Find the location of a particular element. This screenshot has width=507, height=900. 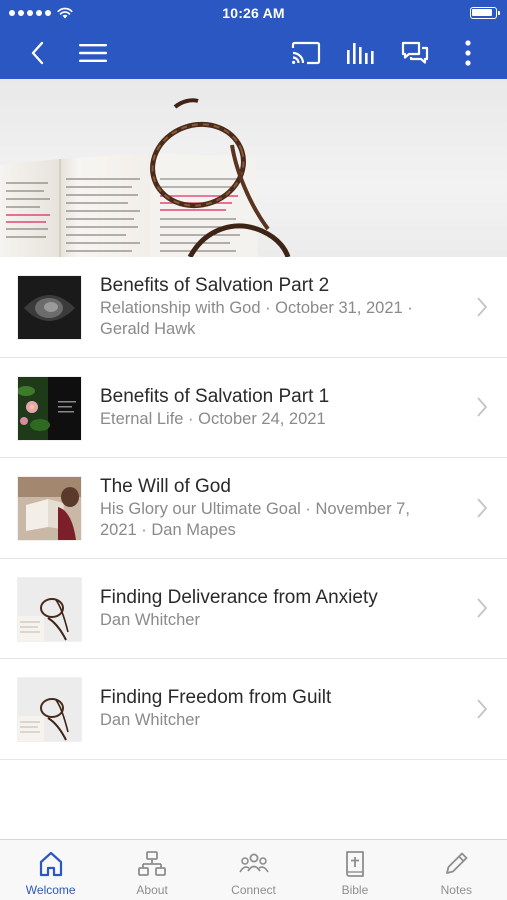

tab-about: About is located at coordinates (151, 870).